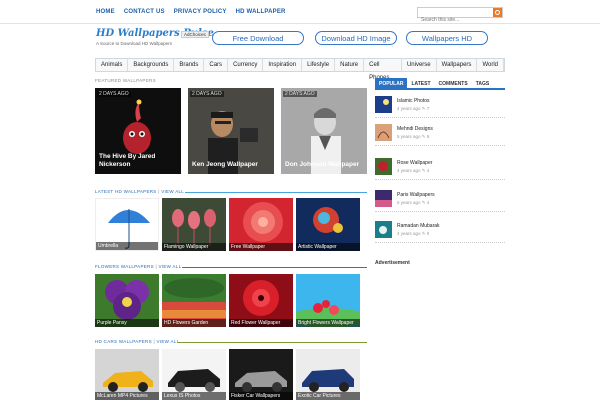 The height and width of the screenshot is (400, 600). I want to click on flowers-item: Bright Flowers Wallpaper, so click(328, 300).